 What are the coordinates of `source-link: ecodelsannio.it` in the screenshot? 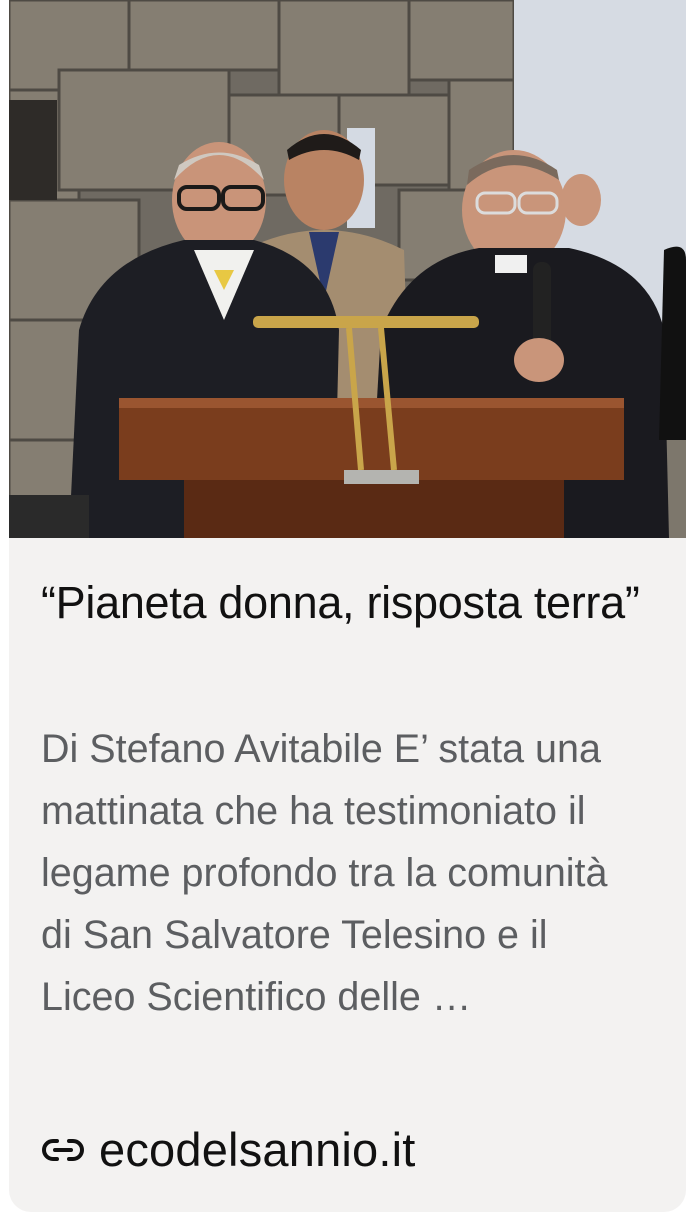 It's located at (228, 1150).